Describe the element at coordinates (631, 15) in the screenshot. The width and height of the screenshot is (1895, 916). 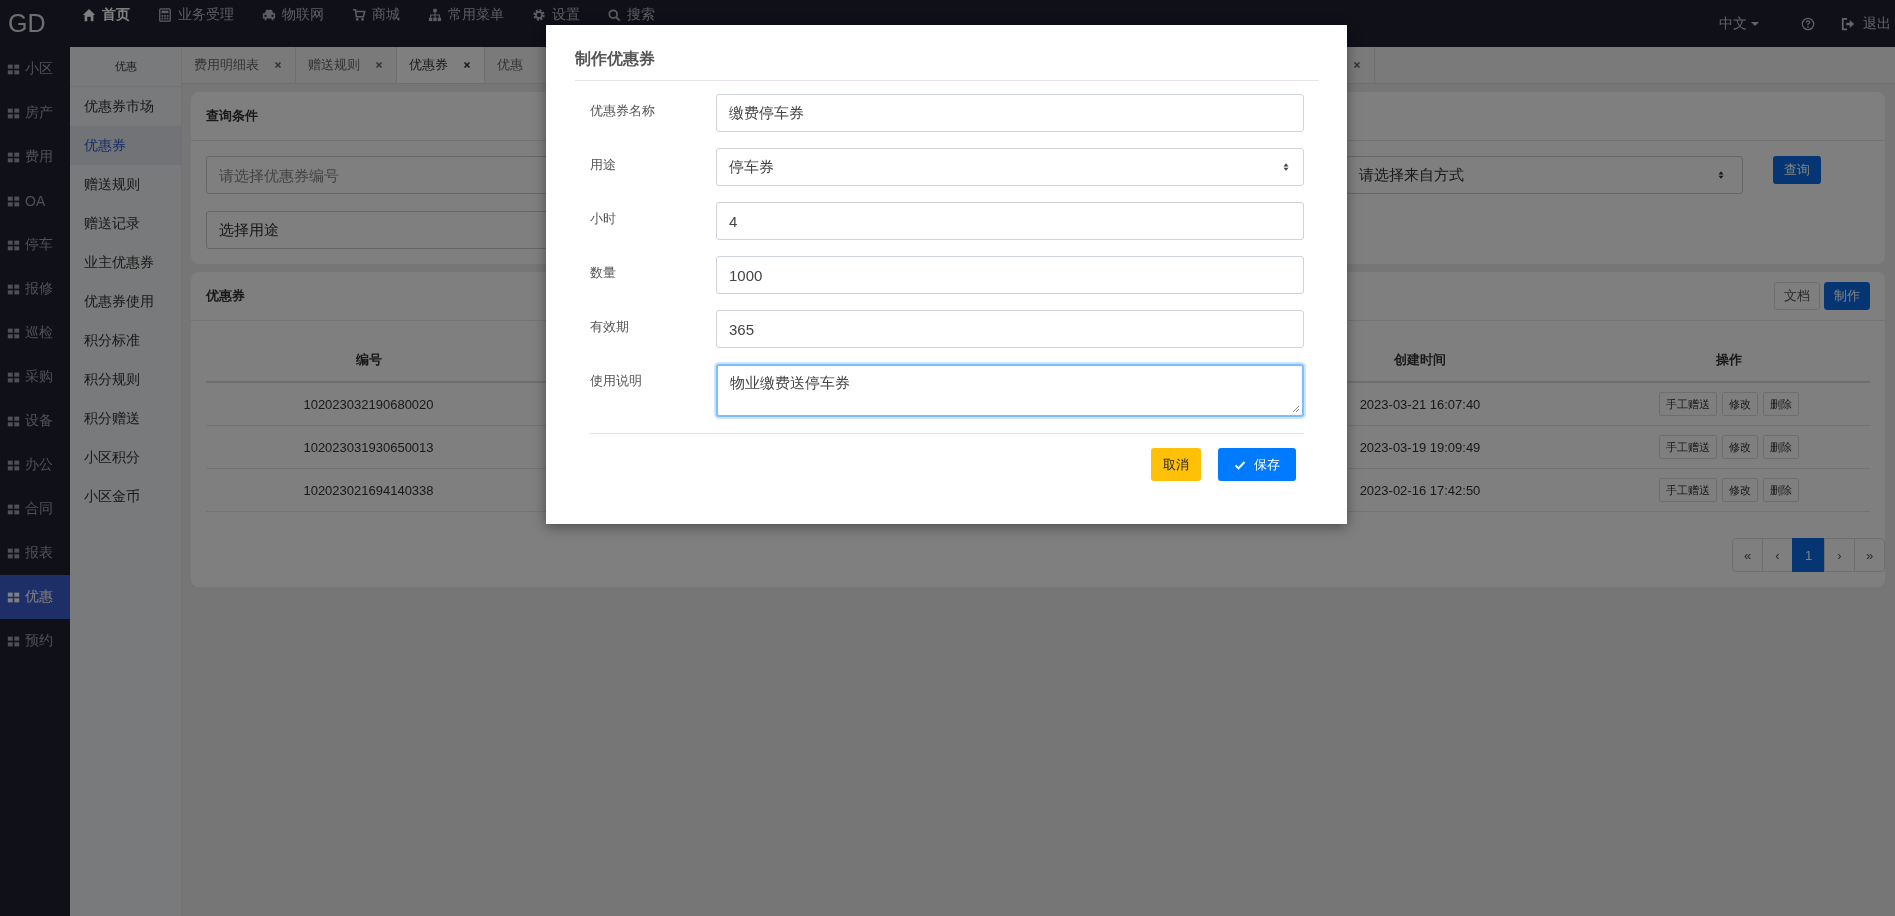
I see `nav-link: 搜索` at that location.